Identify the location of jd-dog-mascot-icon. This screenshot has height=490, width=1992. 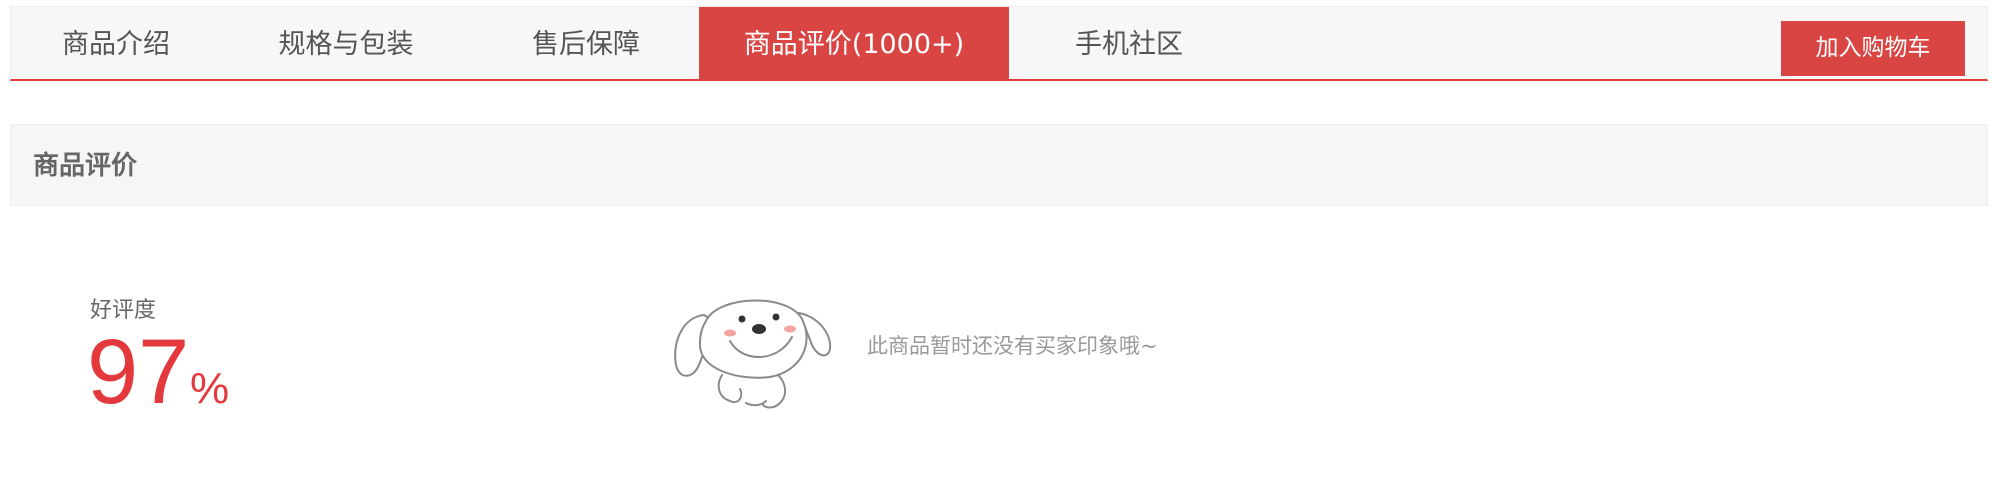
(753, 354).